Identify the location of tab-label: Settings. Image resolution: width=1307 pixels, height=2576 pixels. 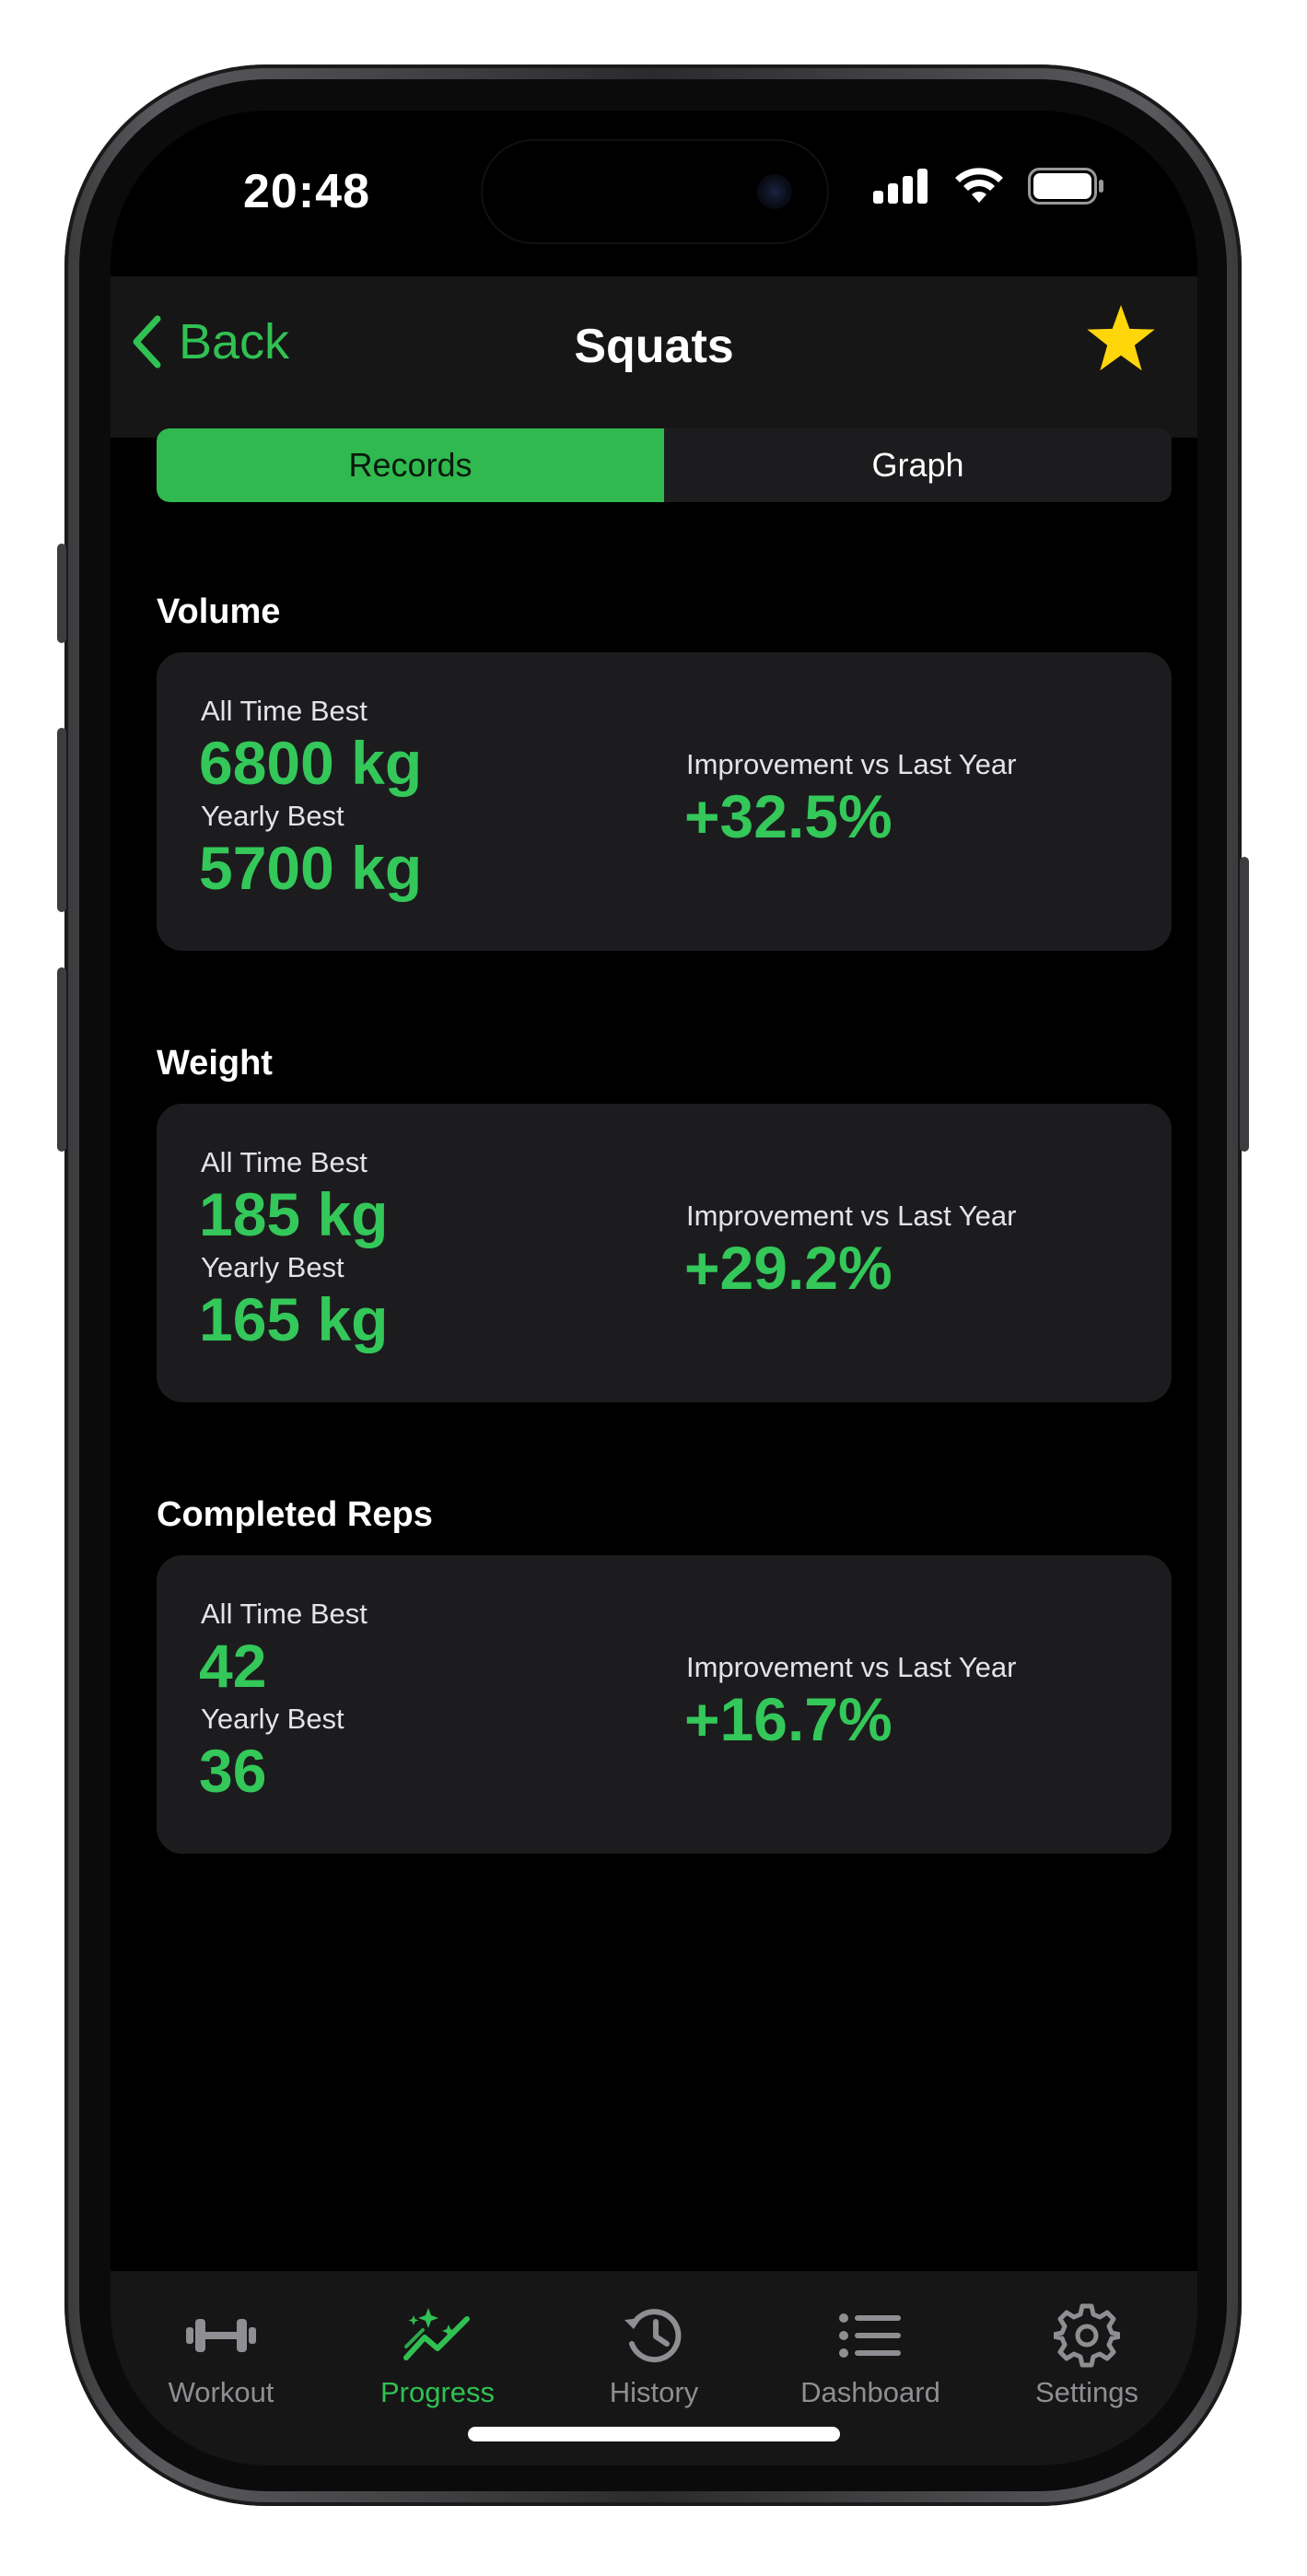
(1086, 2392).